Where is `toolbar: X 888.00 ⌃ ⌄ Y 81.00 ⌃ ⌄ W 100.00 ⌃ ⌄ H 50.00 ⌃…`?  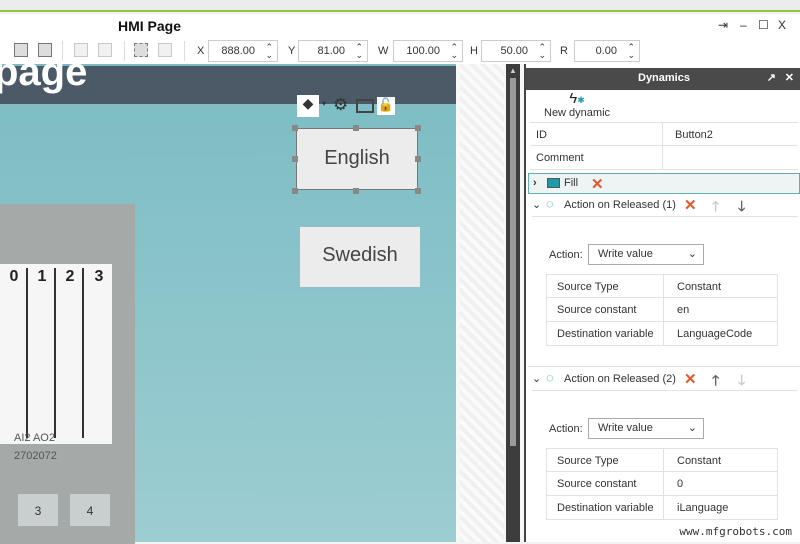 toolbar: X 888.00 ⌃ ⌄ Y 81.00 ⌃ ⌄ W 100.00 ⌃ ⌄ H 50.00 ⌃… is located at coordinates (400, 51).